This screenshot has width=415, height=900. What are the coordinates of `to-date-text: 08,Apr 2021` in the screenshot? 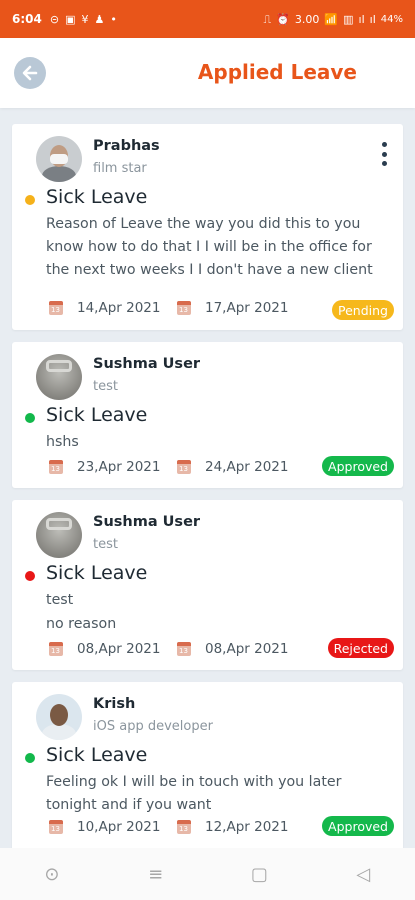 It's located at (247, 649).